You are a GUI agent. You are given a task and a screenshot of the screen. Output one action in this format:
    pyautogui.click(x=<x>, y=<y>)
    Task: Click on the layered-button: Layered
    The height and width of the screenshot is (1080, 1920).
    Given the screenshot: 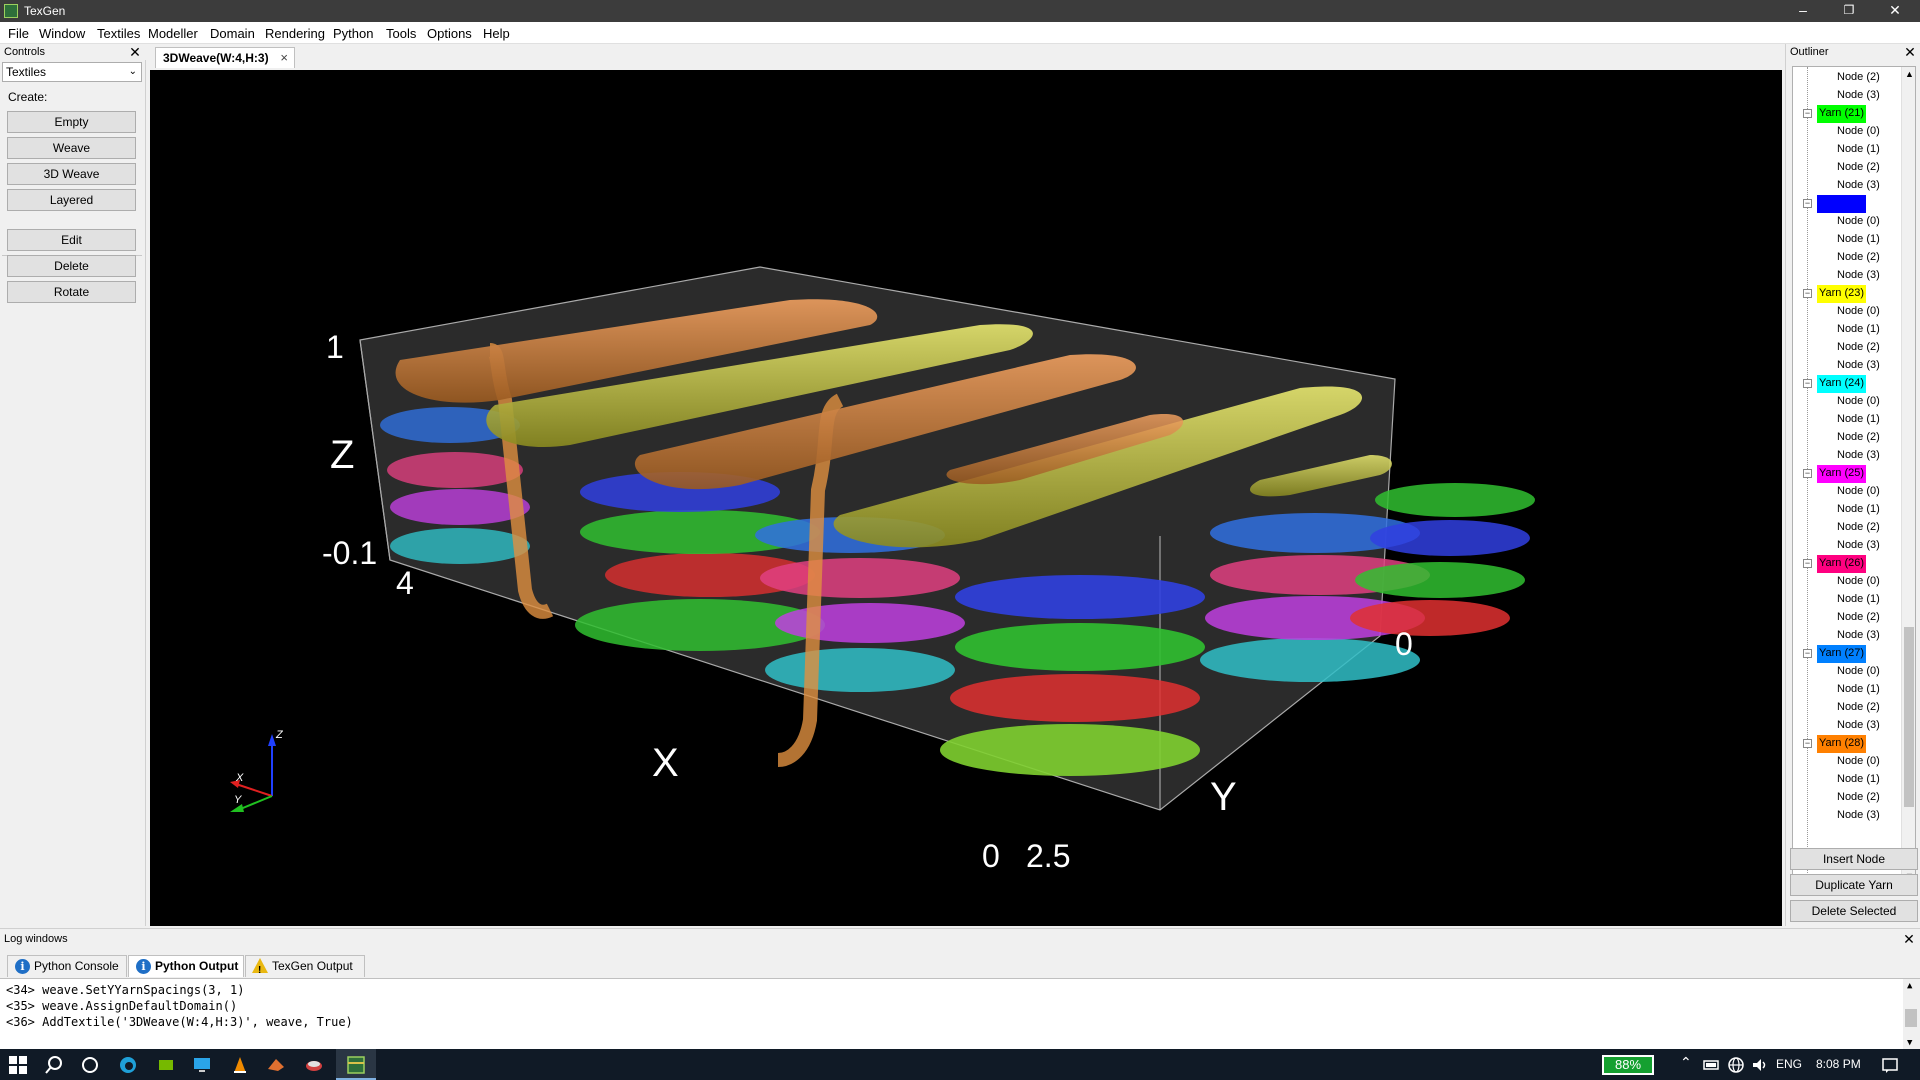 What is the action you would take?
    pyautogui.click(x=71, y=200)
    